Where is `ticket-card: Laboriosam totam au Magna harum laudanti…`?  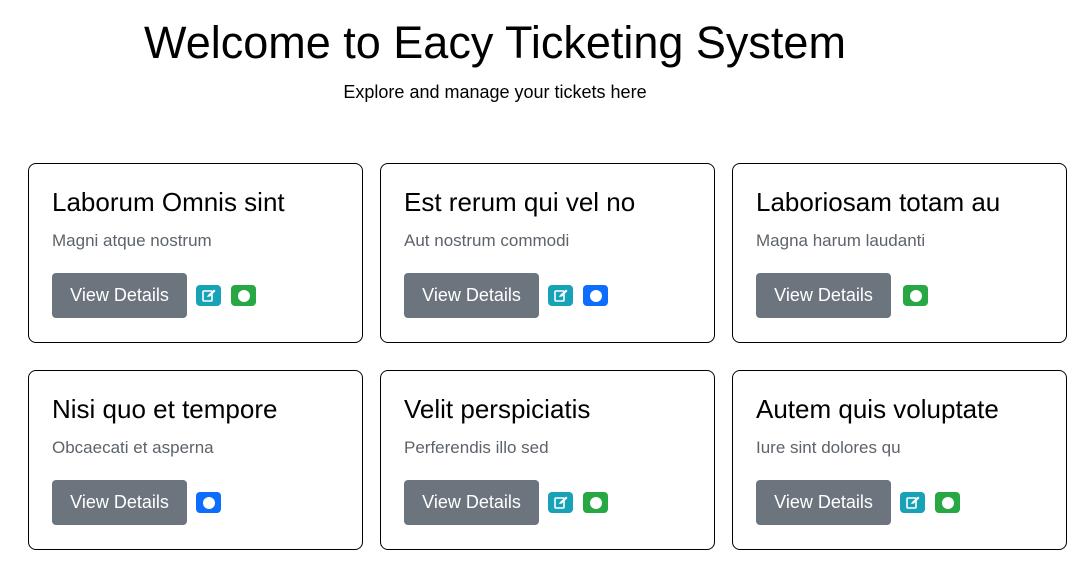 ticket-card: Laboriosam totam au Magna harum laudanti… is located at coordinates (899, 253).